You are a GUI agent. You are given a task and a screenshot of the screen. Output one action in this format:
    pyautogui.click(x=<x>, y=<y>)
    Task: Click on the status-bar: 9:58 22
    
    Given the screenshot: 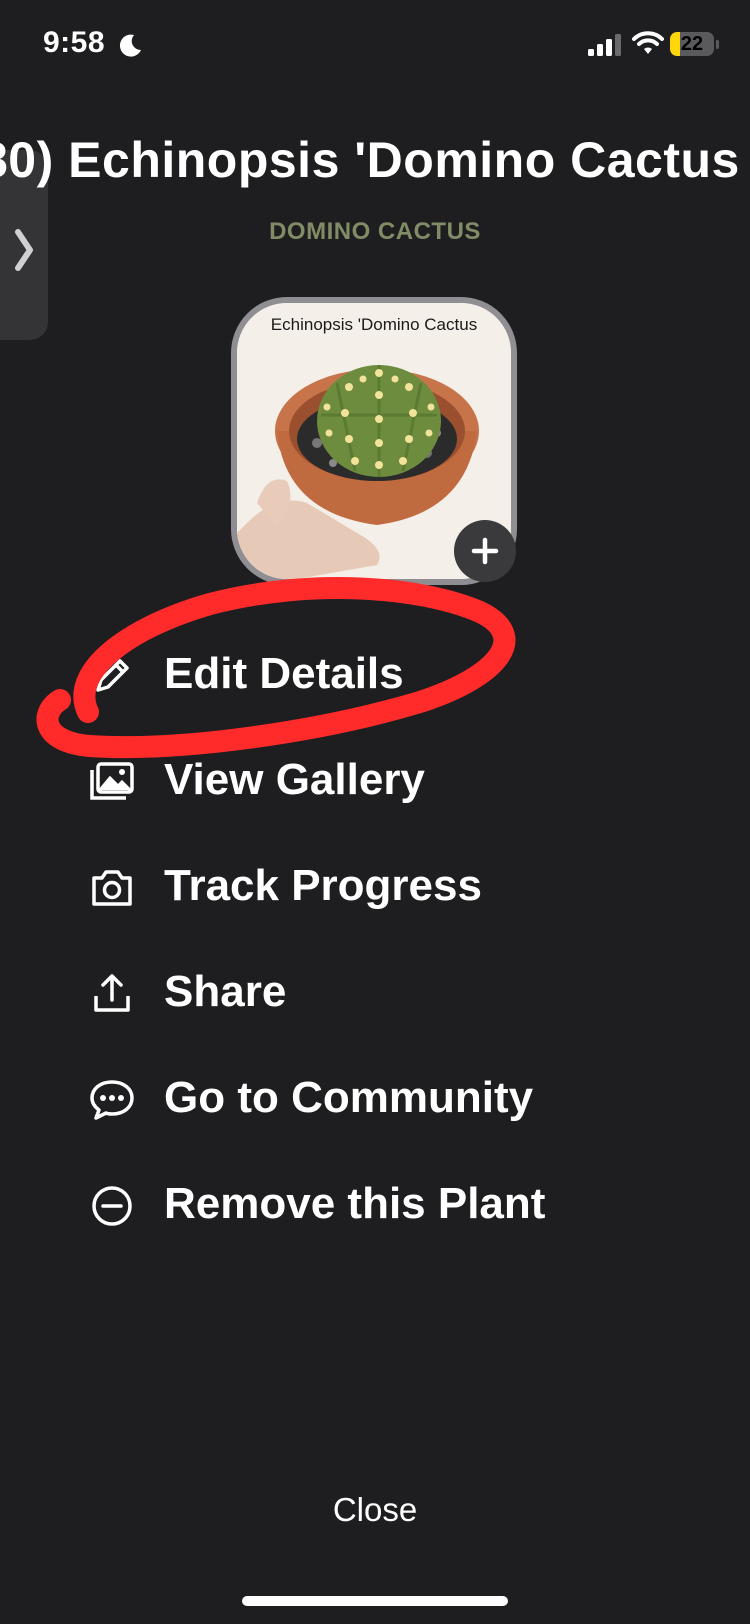 What is the action you would take?
    pyautogui.click(x=375, y=48)
    